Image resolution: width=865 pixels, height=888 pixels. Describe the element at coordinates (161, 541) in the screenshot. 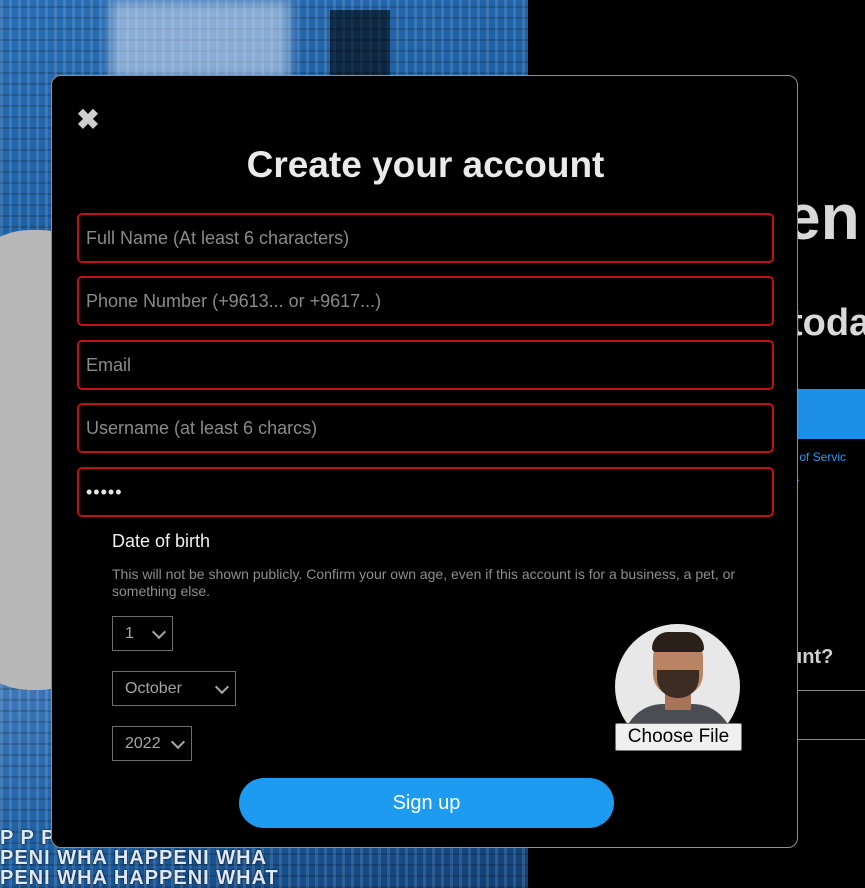

I see `dob-label: Date of birth` at that location.